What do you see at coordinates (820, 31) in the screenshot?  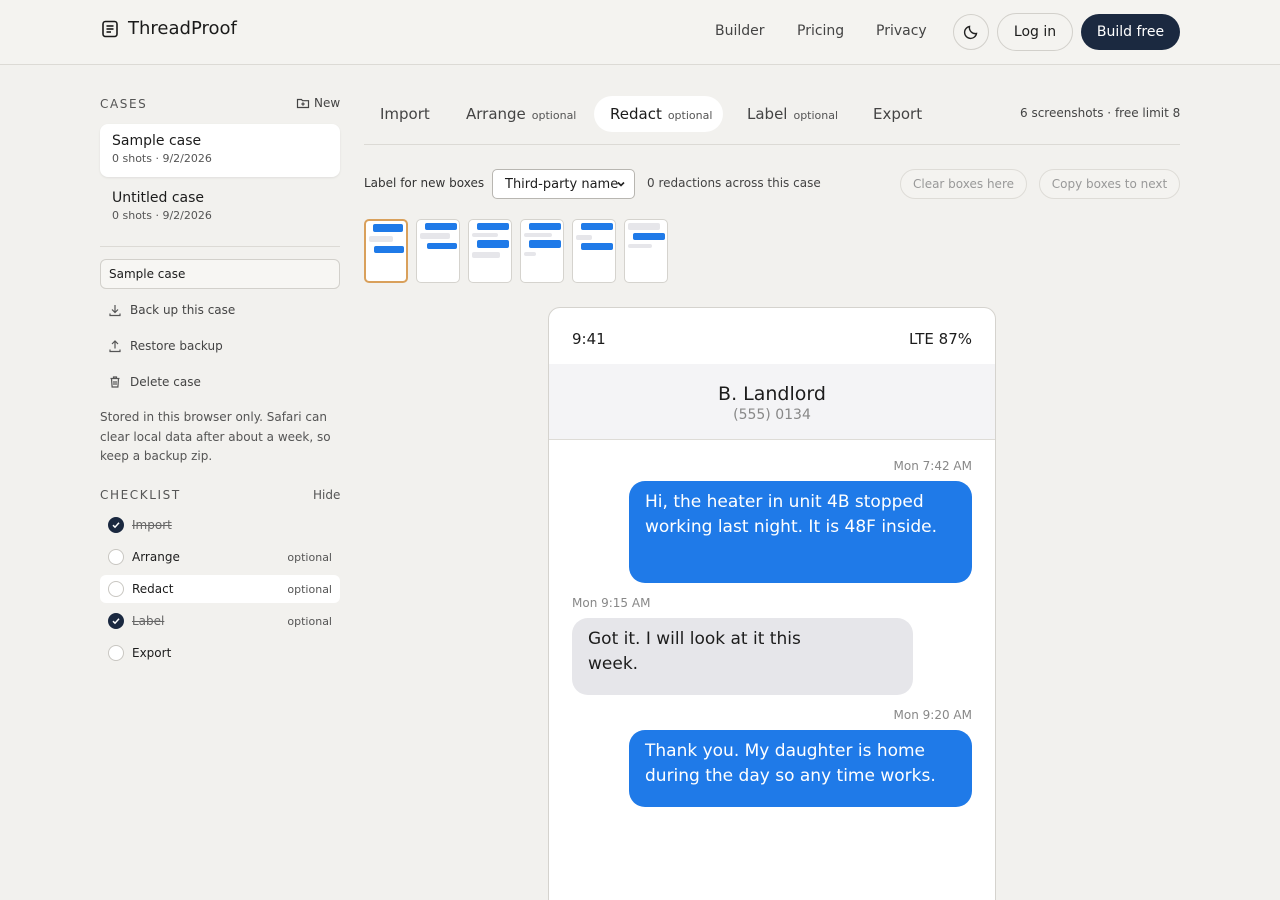 I see `nav-pricing: Pricing` at bounding box center [820, 31].